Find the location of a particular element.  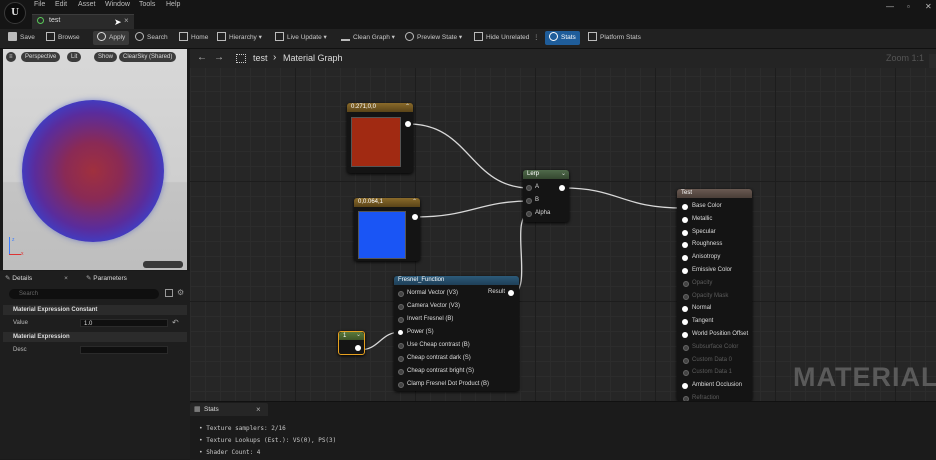

input-pin-a is located at coordinates (529, 188).